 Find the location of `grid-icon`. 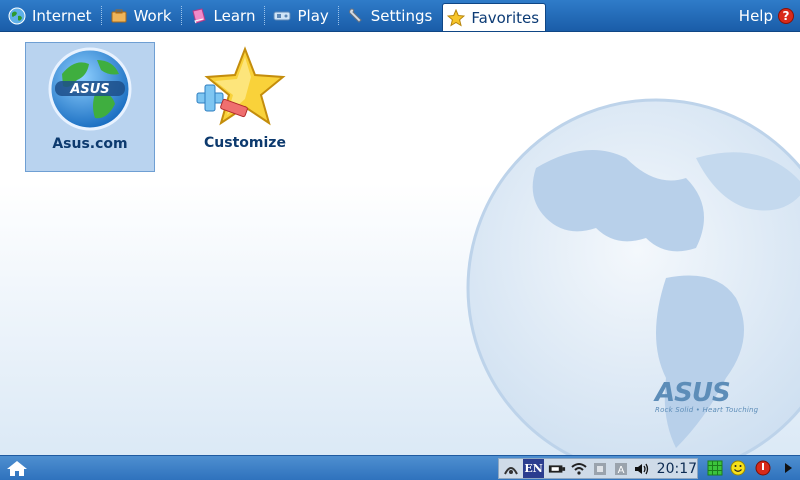

grid-icon is located at coordinates (715, 468).